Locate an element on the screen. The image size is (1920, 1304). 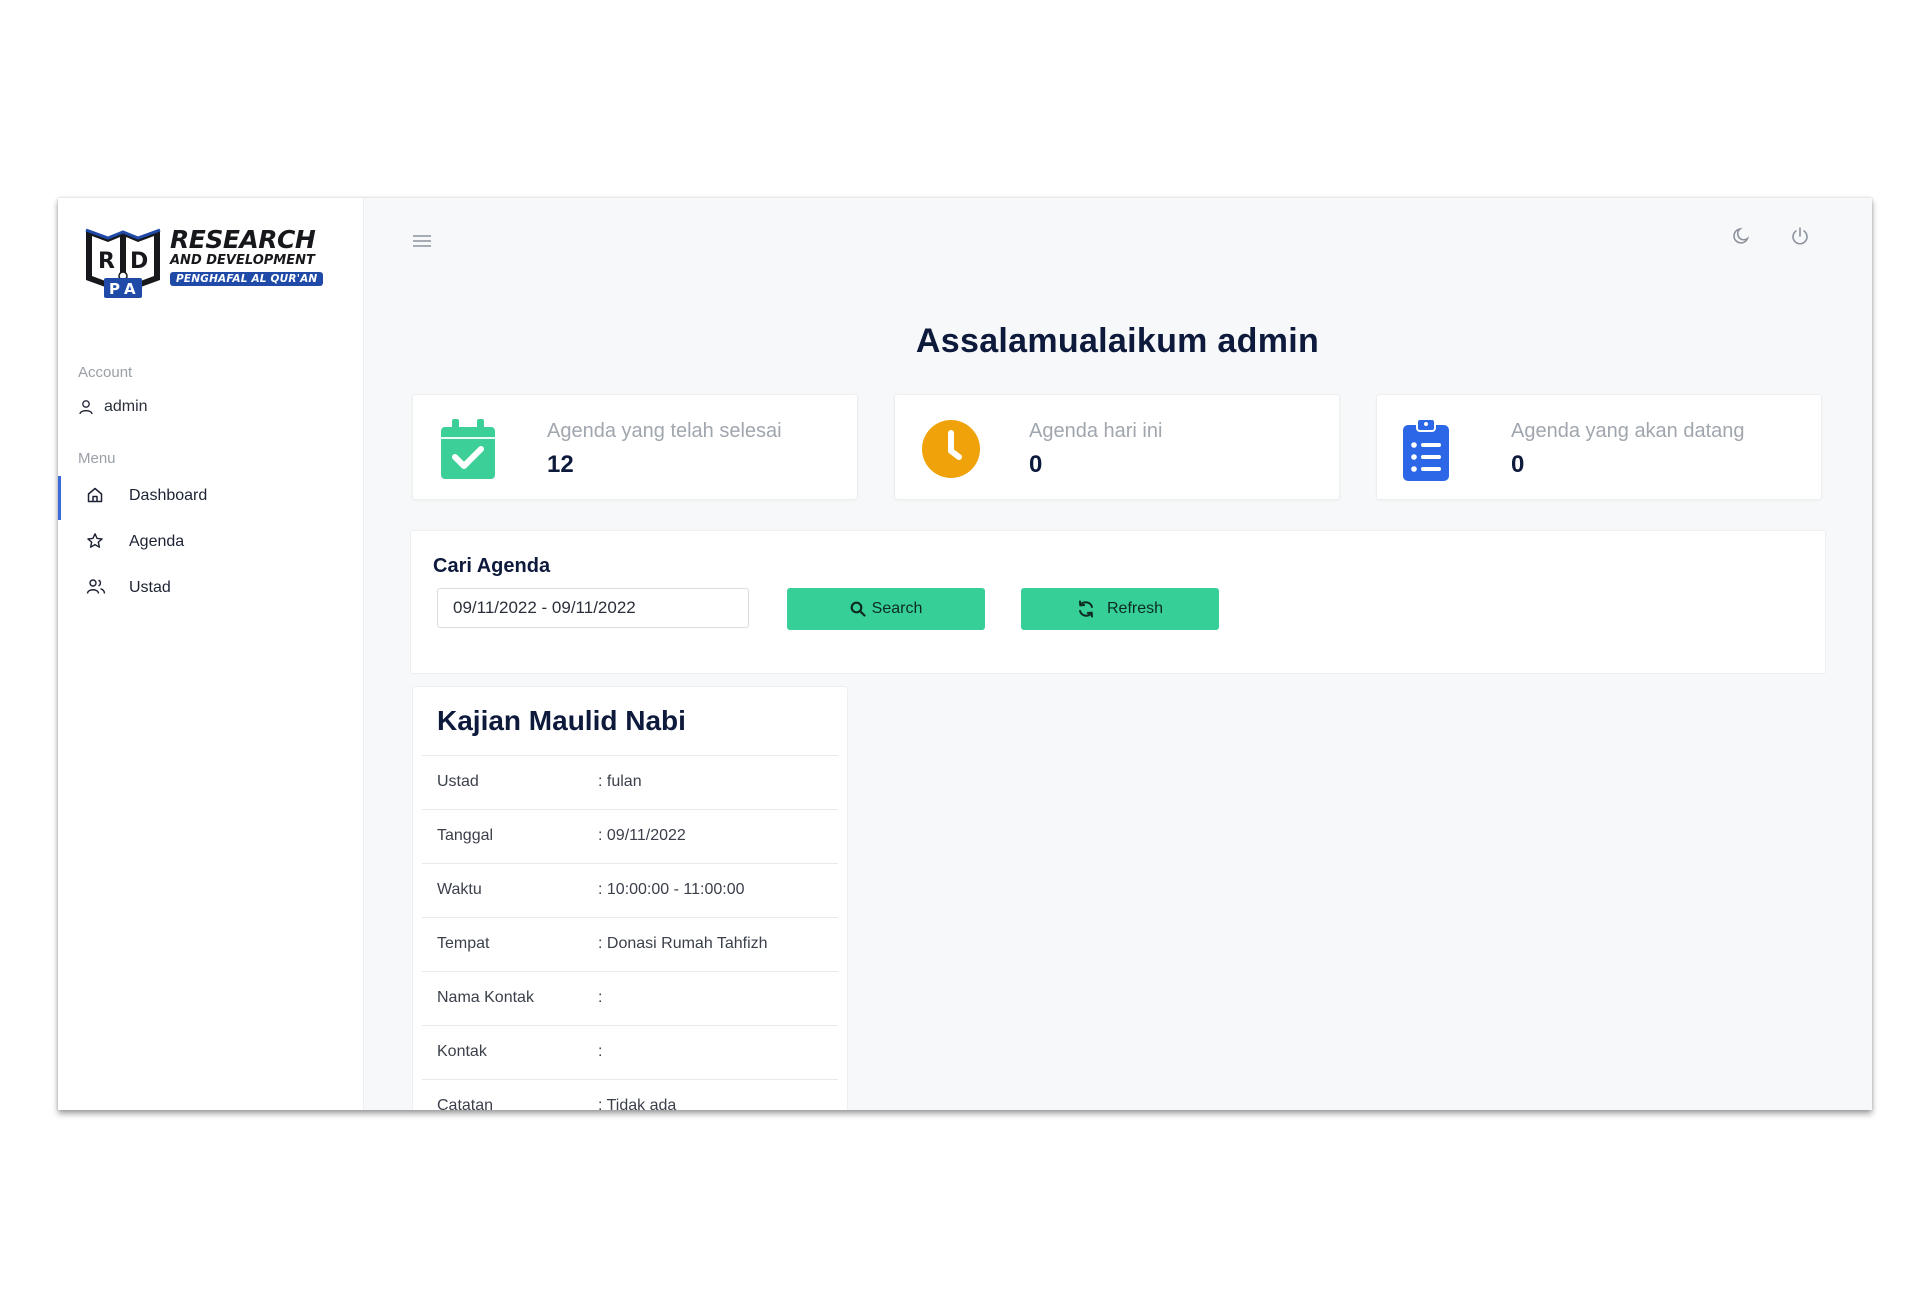
svg-text: R is located at coordinates (106, 261).